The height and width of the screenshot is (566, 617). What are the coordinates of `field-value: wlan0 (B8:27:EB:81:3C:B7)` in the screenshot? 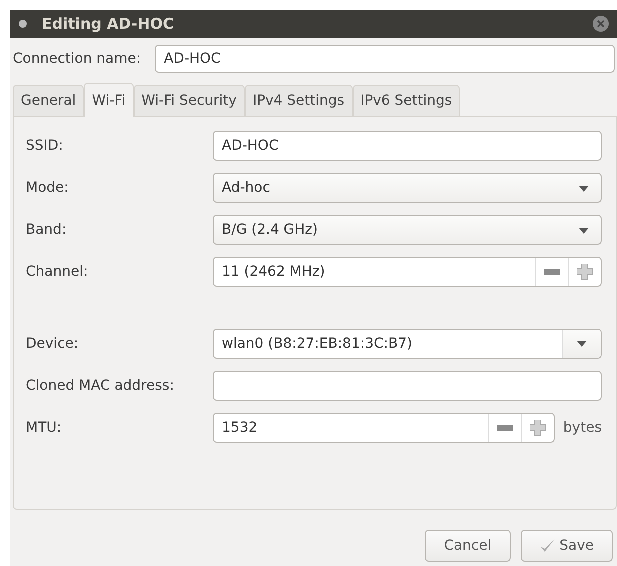 It's located at (317, 344).